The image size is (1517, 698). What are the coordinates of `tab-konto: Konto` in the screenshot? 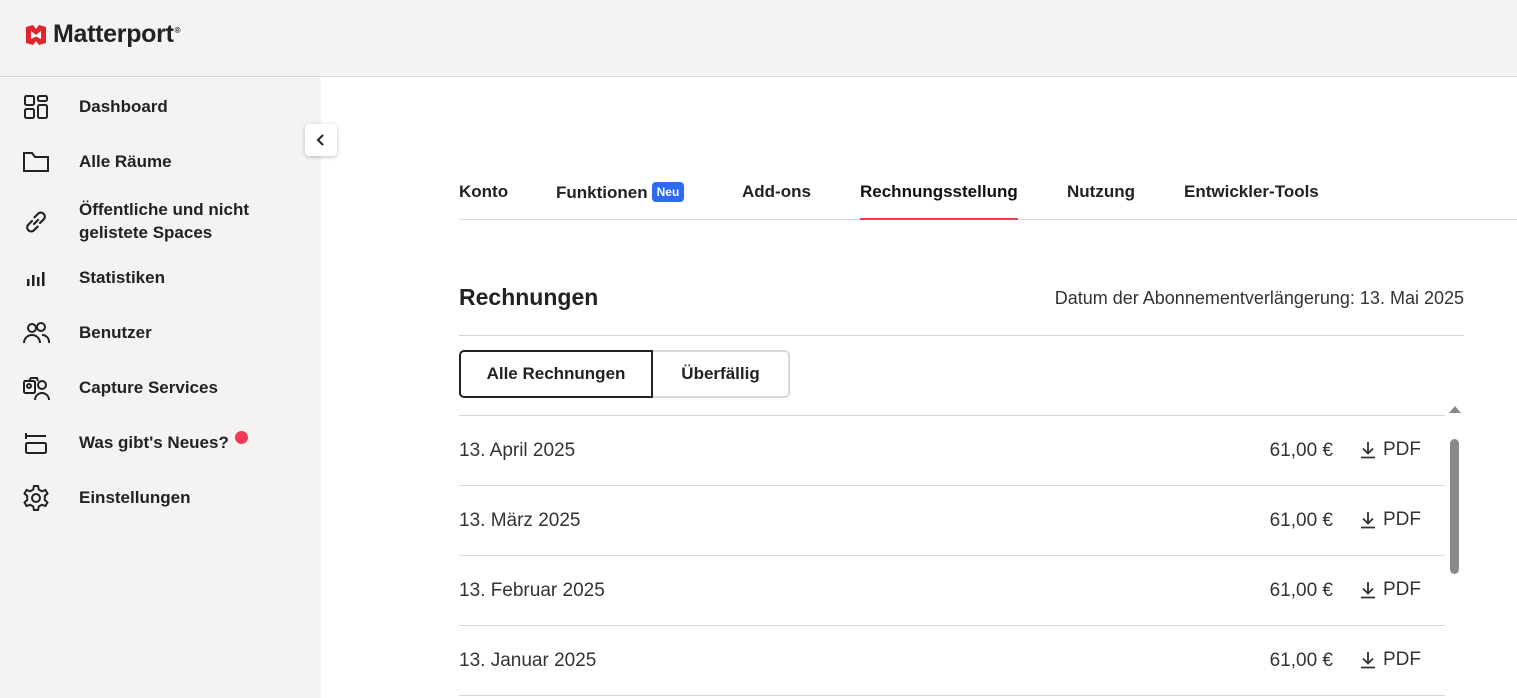 It's located at (483, 201).